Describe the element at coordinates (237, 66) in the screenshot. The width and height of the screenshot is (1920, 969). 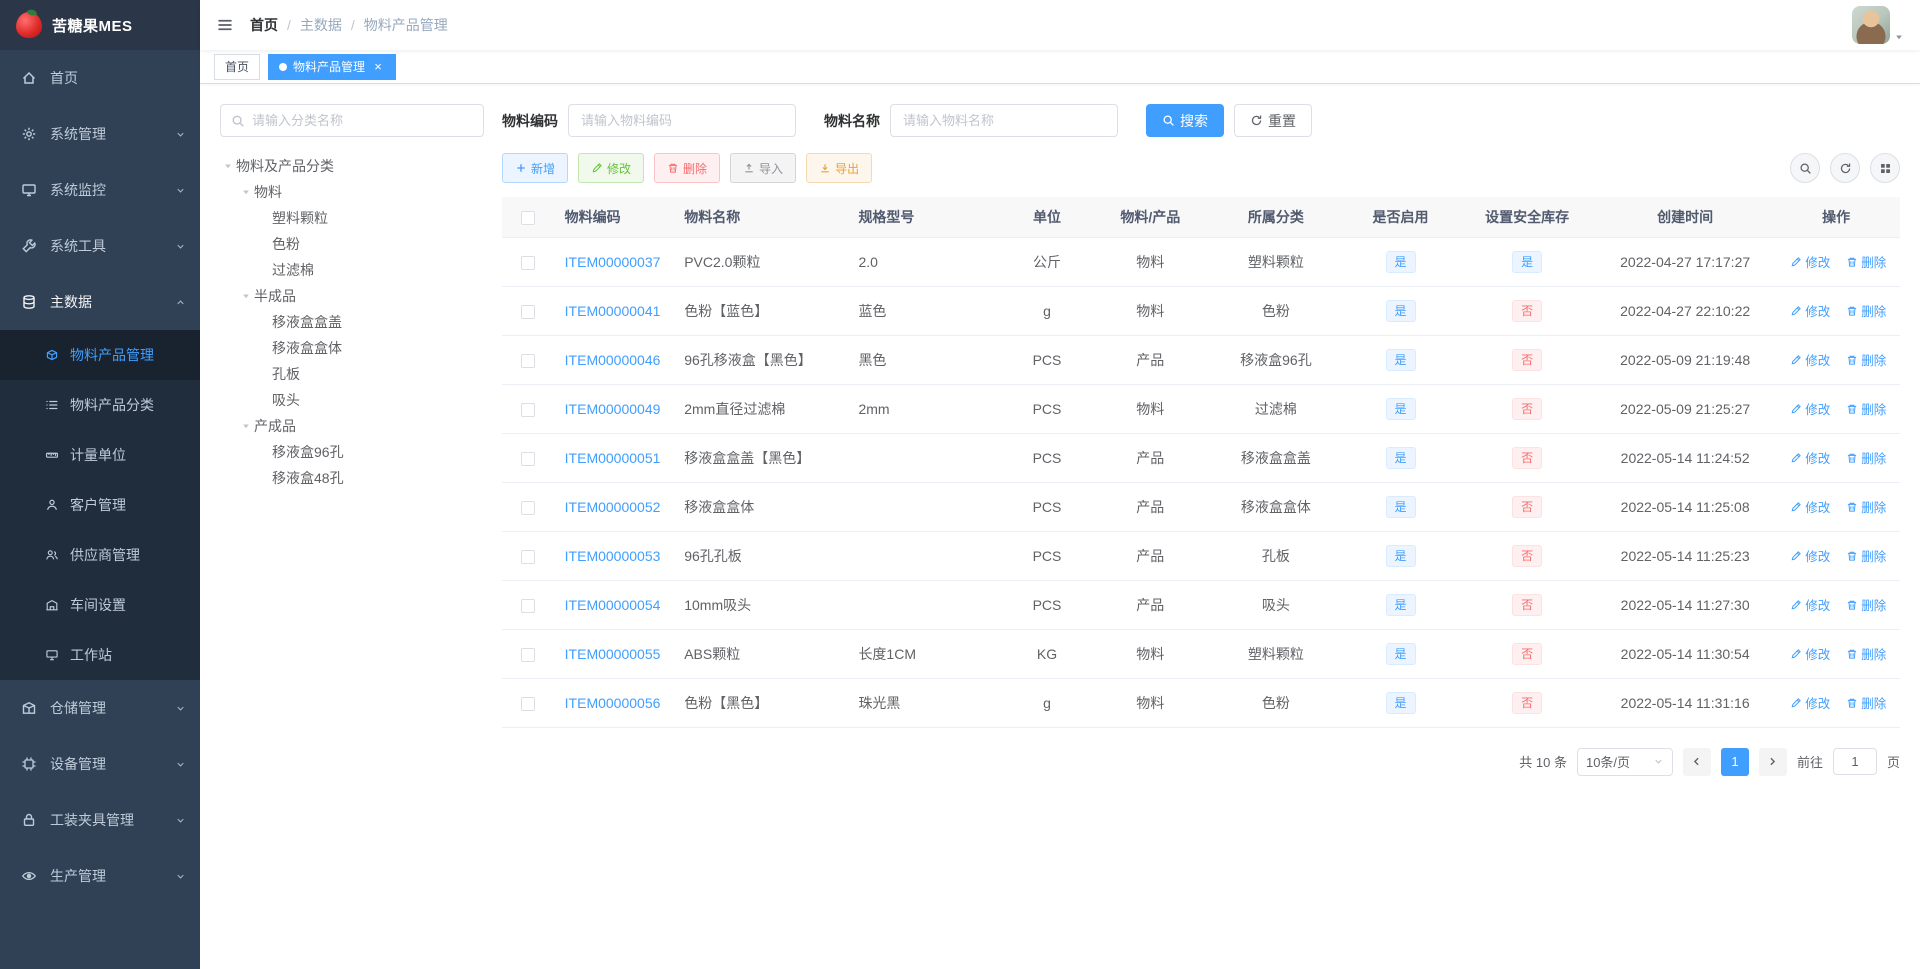
I see `tab-0: 首页` at that location.